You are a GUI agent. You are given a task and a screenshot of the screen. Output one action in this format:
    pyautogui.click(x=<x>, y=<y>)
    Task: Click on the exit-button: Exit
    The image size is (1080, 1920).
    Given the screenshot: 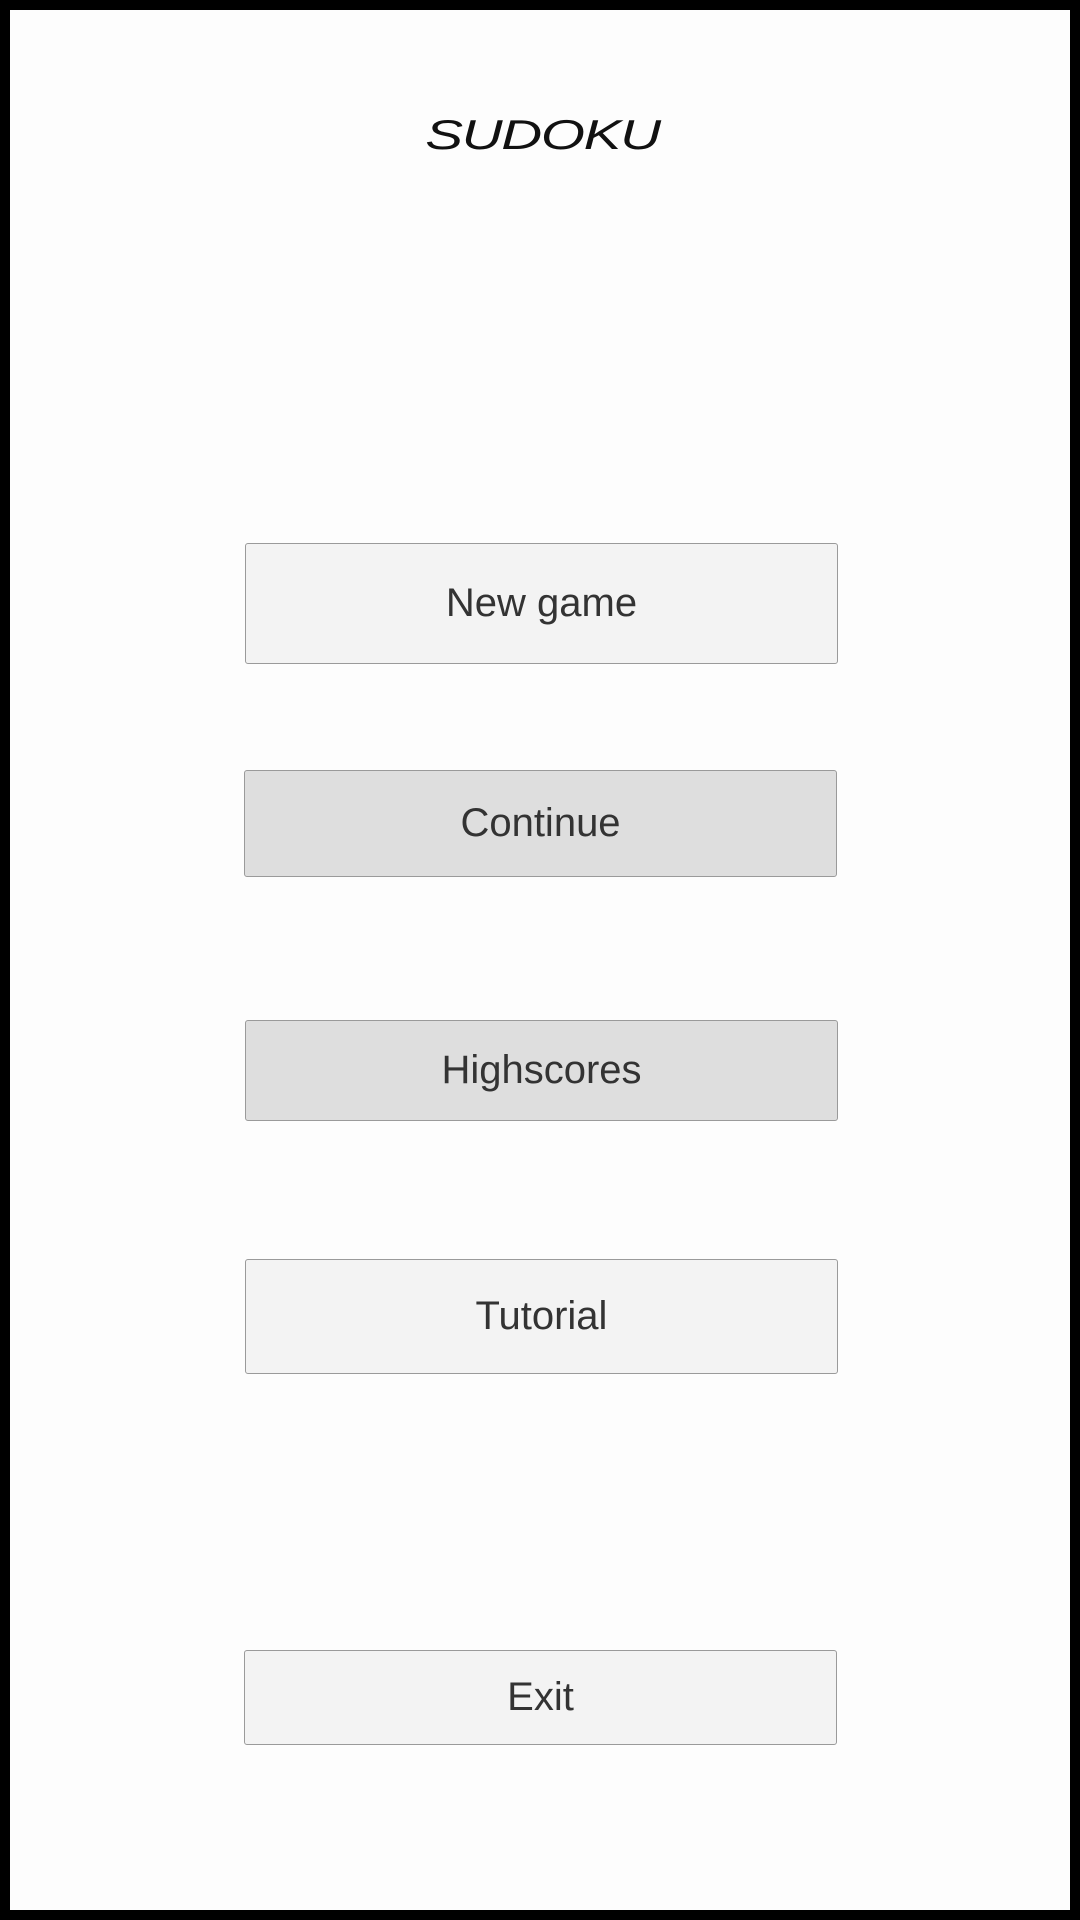 What is the action you would take?
    pyautogui.click(x=540, y=1697)
    